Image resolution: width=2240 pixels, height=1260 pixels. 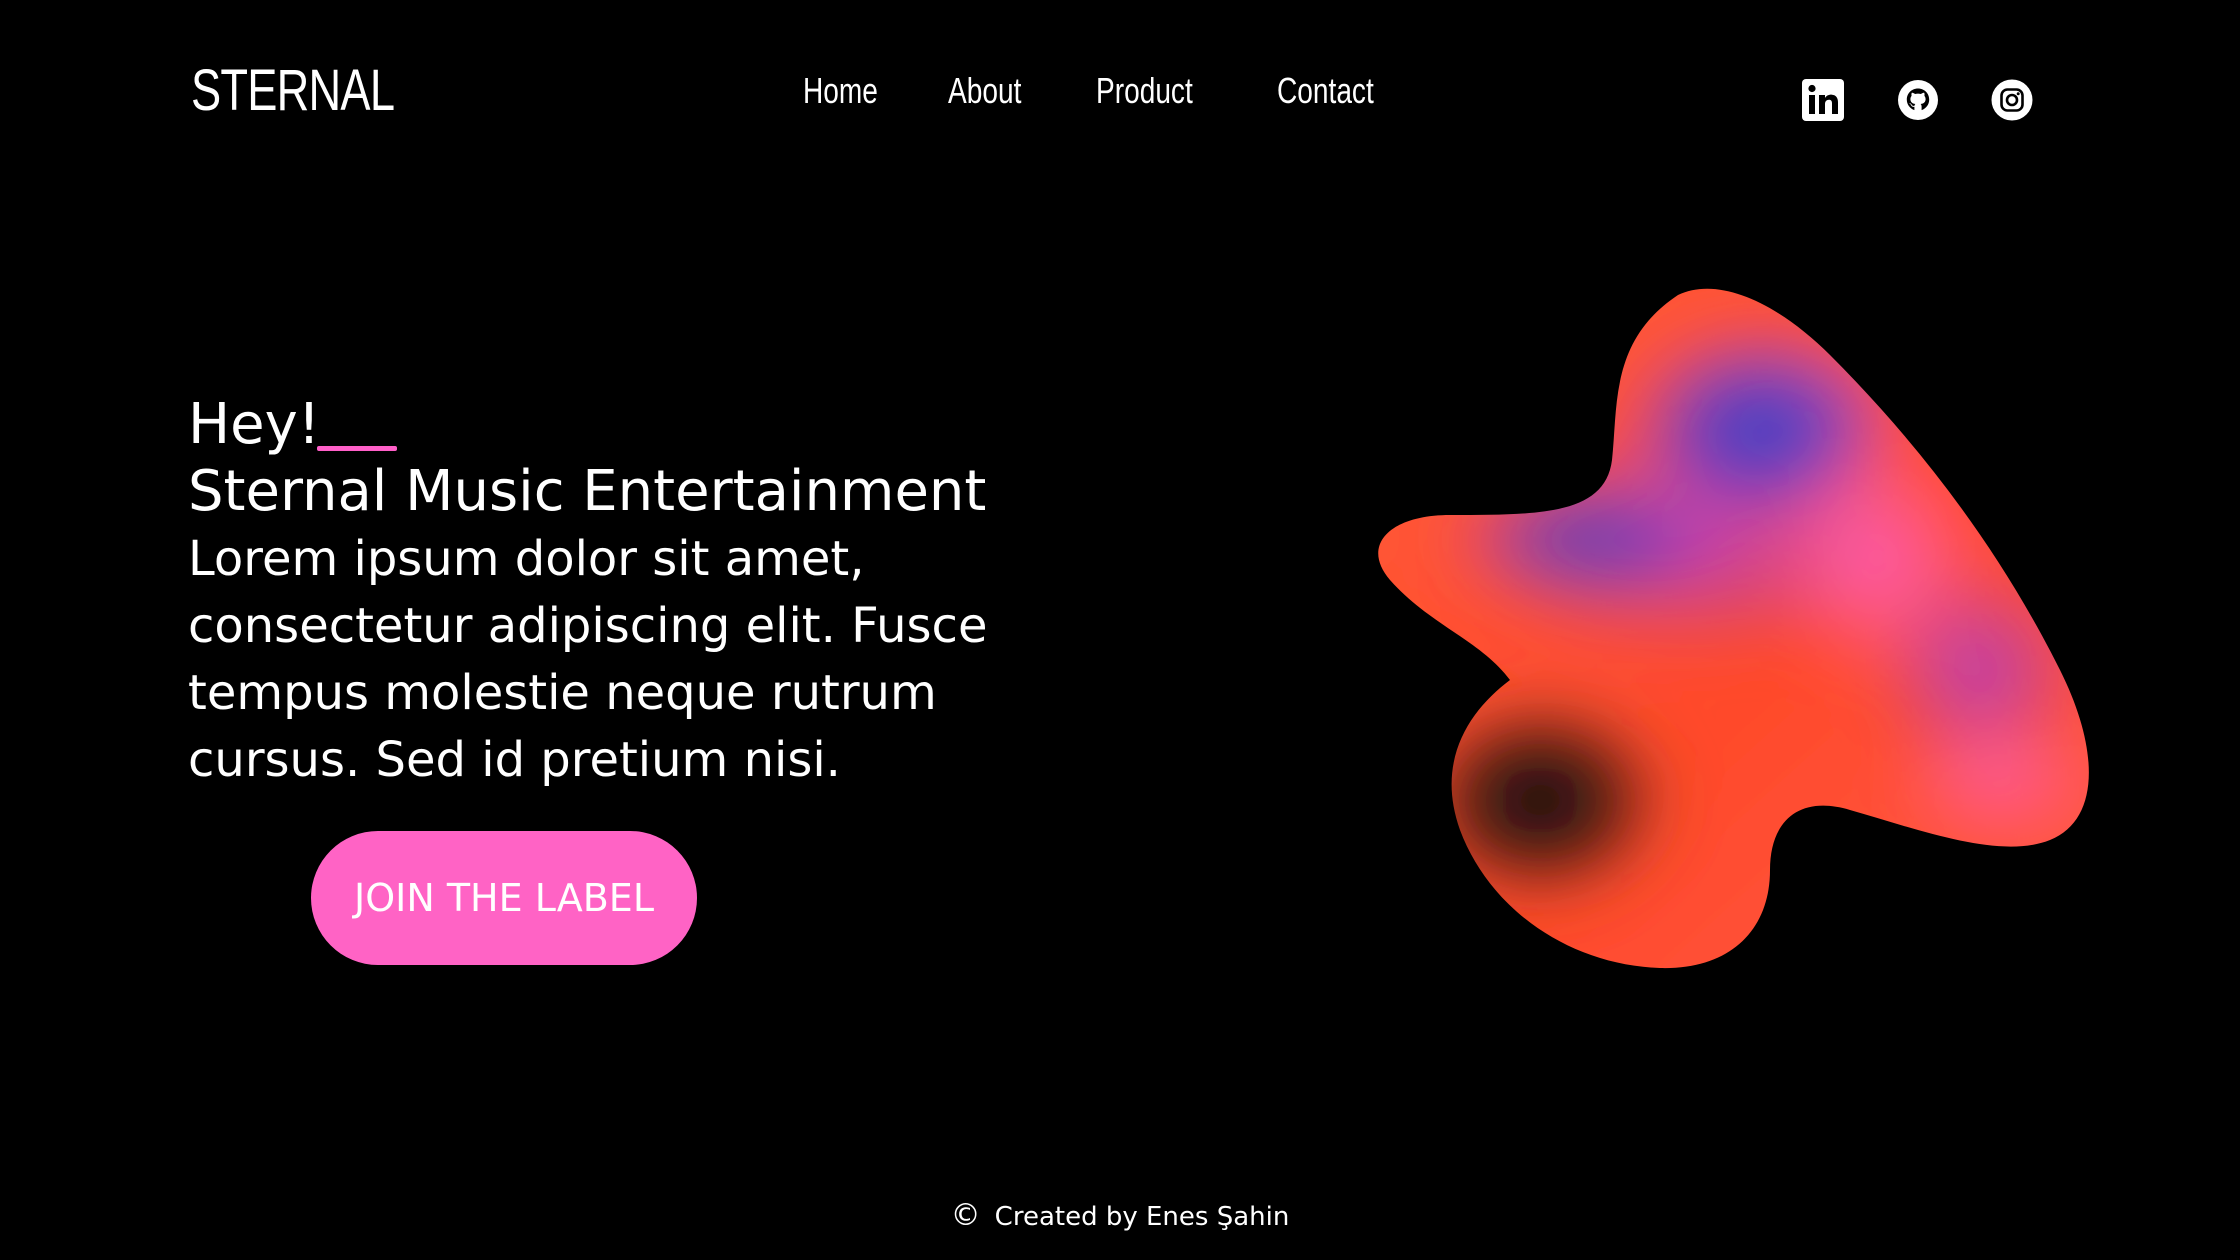 I want to click on github-icon, so click(x=1918, y=100).